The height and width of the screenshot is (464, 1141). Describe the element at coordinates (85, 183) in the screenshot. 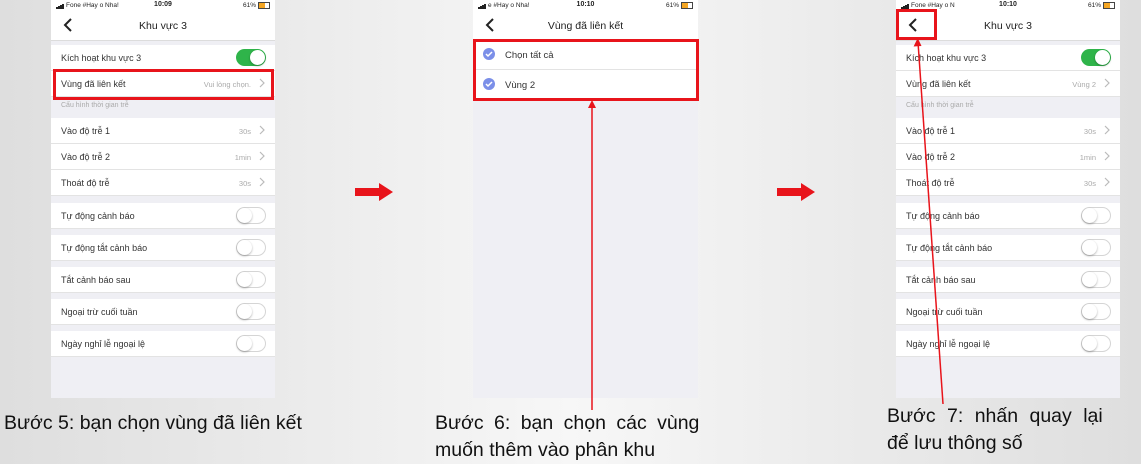

I see `exit-delay-label: Thoát độ trễ` at that location.